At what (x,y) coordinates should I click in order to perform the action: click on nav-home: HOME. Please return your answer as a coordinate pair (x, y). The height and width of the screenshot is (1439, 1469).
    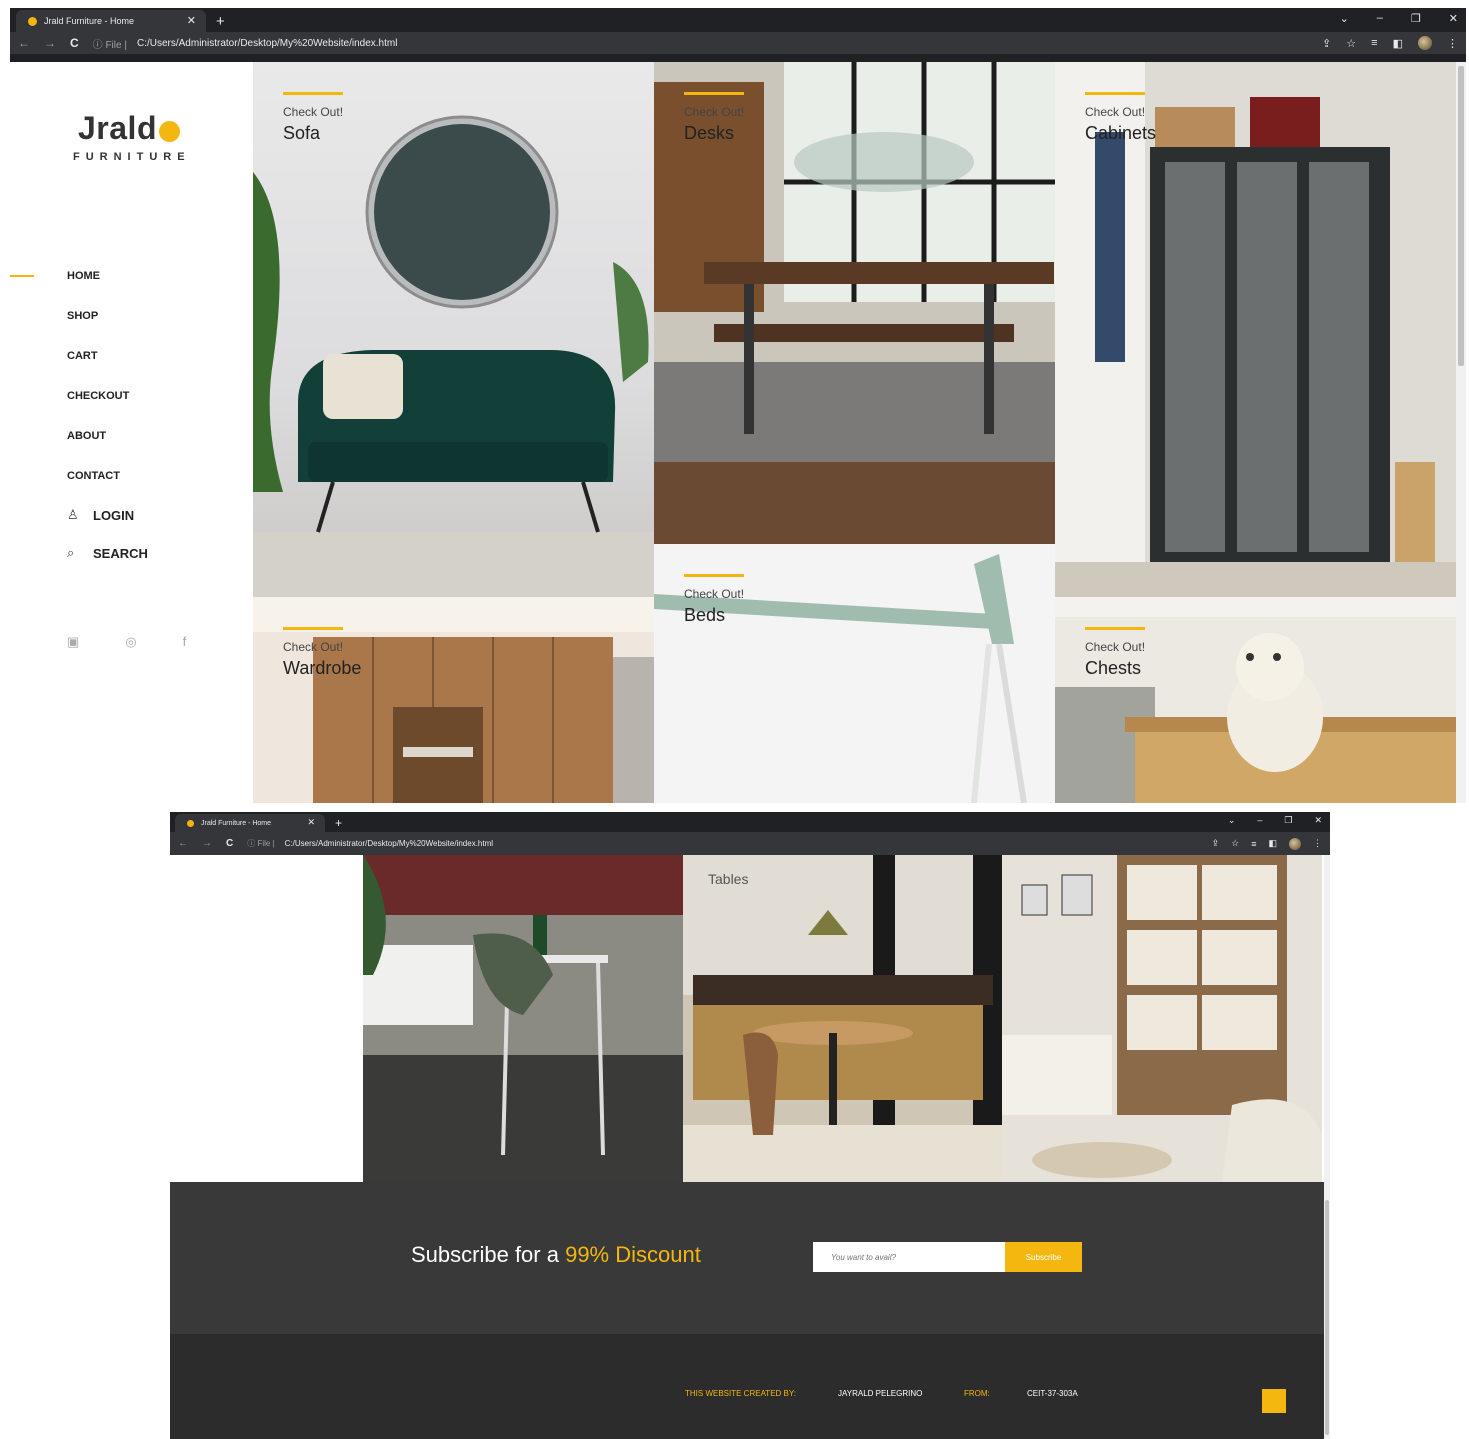
    Looking at the image, I should click on (107, 276).